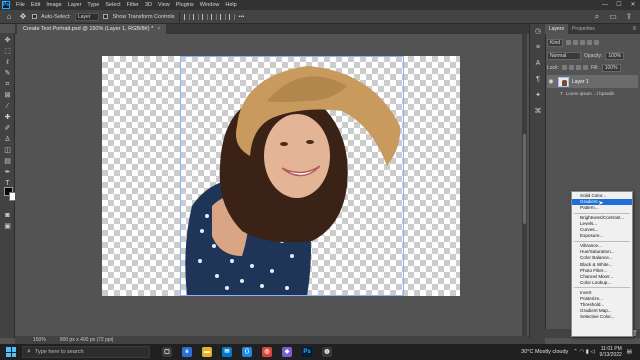 The image size is (640, 360). I want to click on screen-mode-icon: ▣, so click(7, 226).